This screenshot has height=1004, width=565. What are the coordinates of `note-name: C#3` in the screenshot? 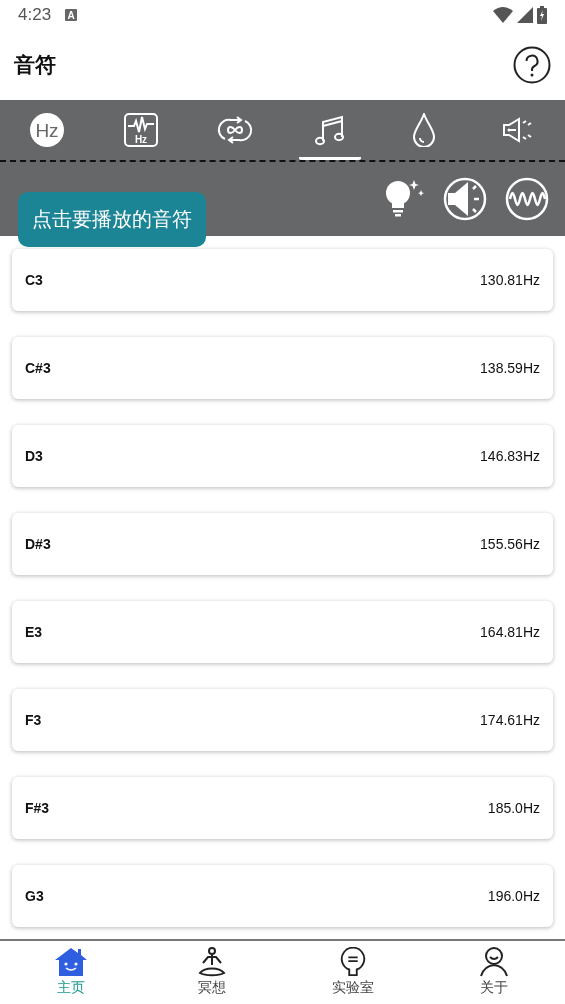 It's located at (38, 368).